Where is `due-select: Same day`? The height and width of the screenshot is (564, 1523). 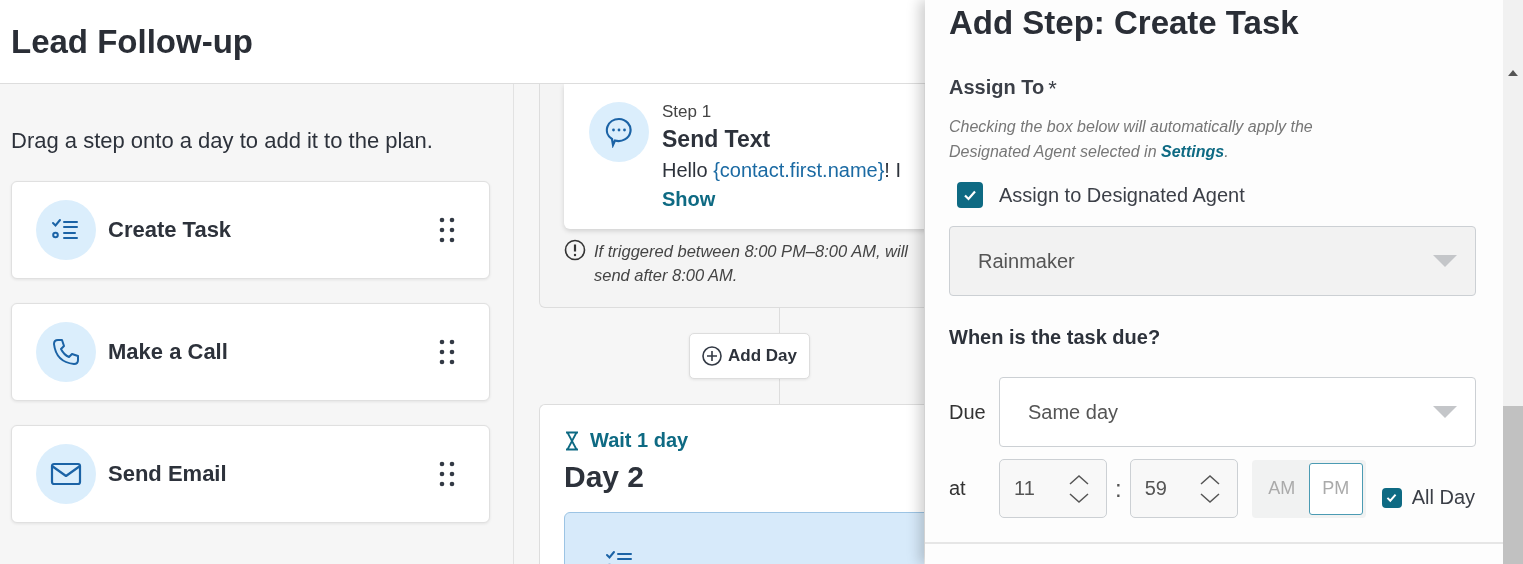
due-select: Same day is located at coordinates (1237, 412).